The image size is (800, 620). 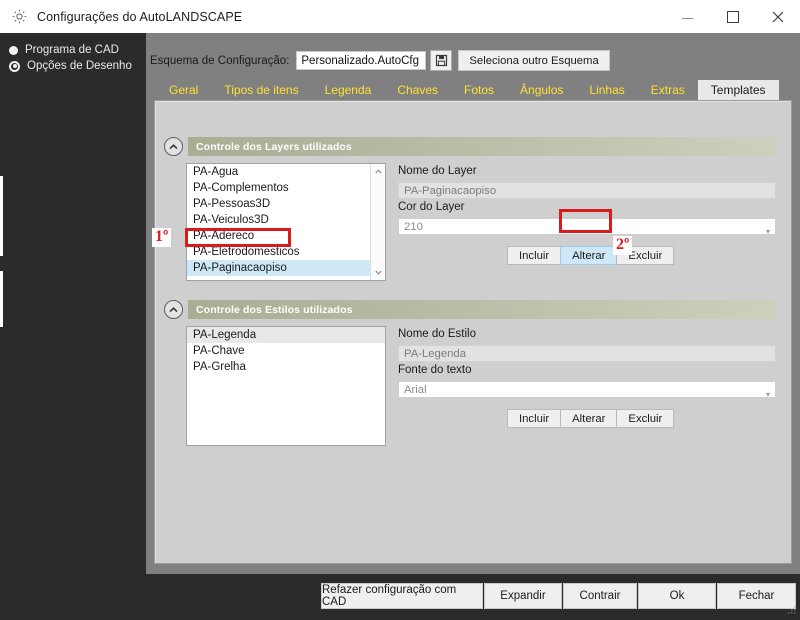 What do you see at coordinates (587, 353) in the screenshot?
I see `style-name-field: PA-Legenda` at bounding box center [587, 353].